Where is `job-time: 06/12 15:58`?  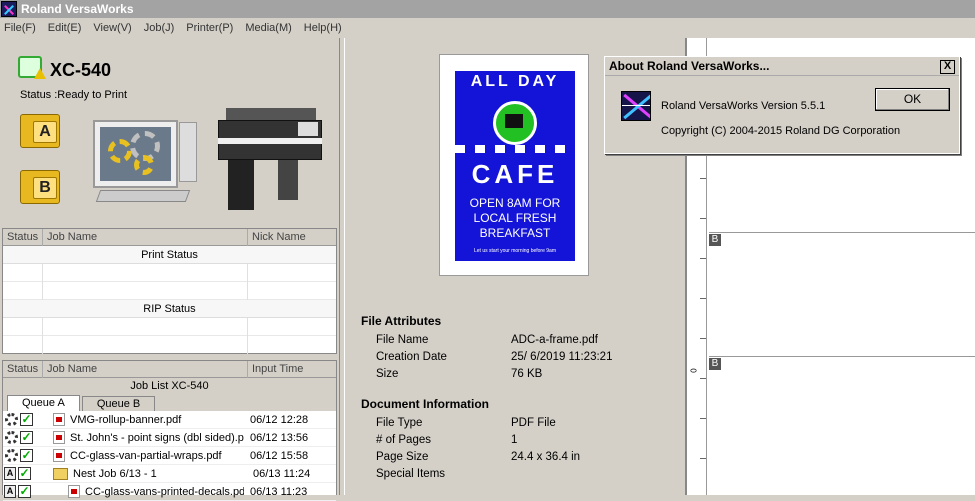 job-time: 06/12 15:58 is located at coordinates (279, 455).